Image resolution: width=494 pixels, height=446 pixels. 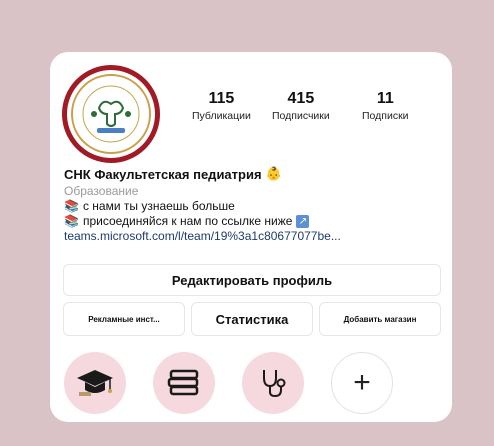 I want to click on logo-emblem, so click(x=111, y=114).